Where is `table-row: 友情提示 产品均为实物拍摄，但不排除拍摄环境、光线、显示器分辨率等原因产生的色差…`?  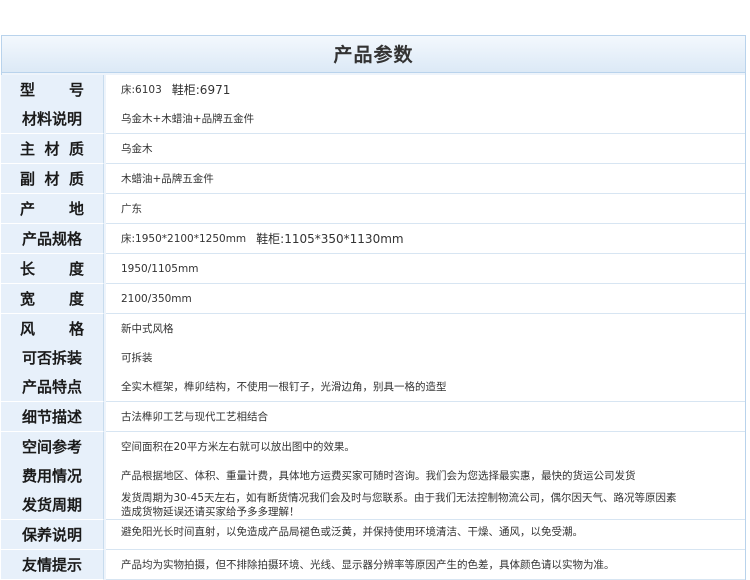 table-row: 友情提示 产品均为实物拍摄，但不排除拍摄环境、光线、显示器分辨率等原因产生的色差… is located at coordinates (373, 565).